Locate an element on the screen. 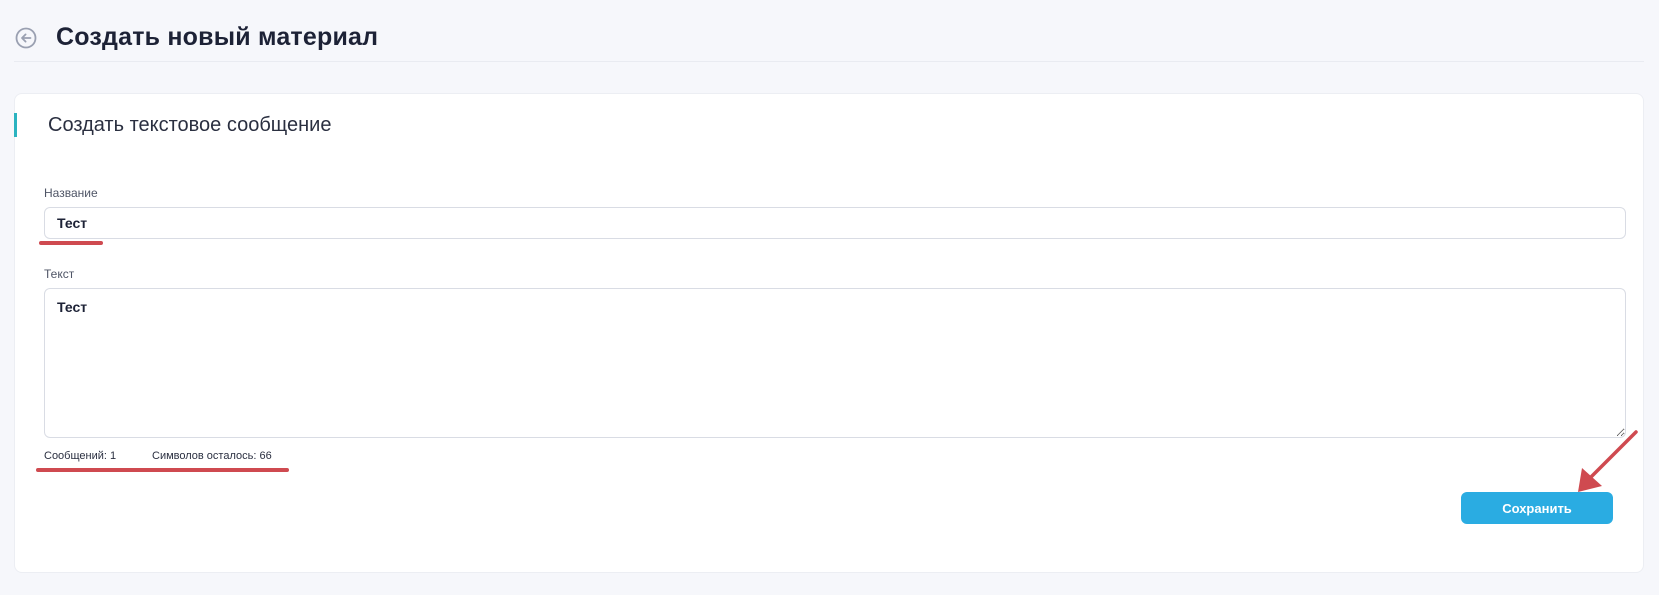 The height and width of the screenshot is (595, 1659). page-title: Создать новый материал is located at coordinates (217, 37).